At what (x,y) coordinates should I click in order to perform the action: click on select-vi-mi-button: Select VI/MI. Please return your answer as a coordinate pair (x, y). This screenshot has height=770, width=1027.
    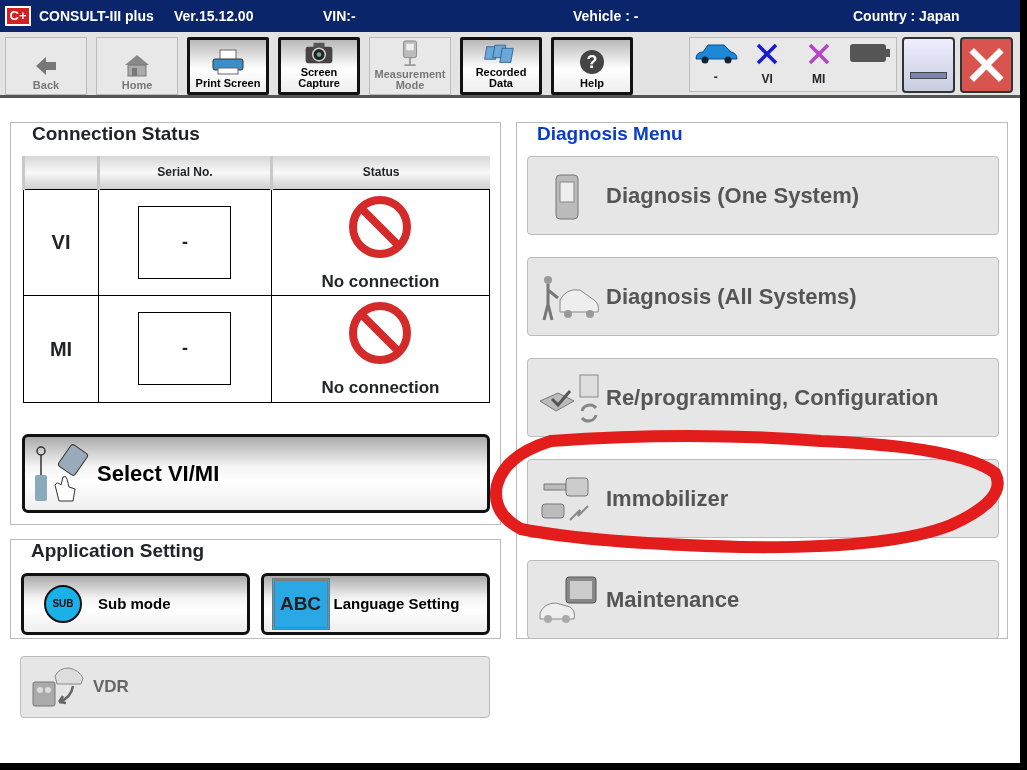
    Looking at the image, I should click on (256, 473).